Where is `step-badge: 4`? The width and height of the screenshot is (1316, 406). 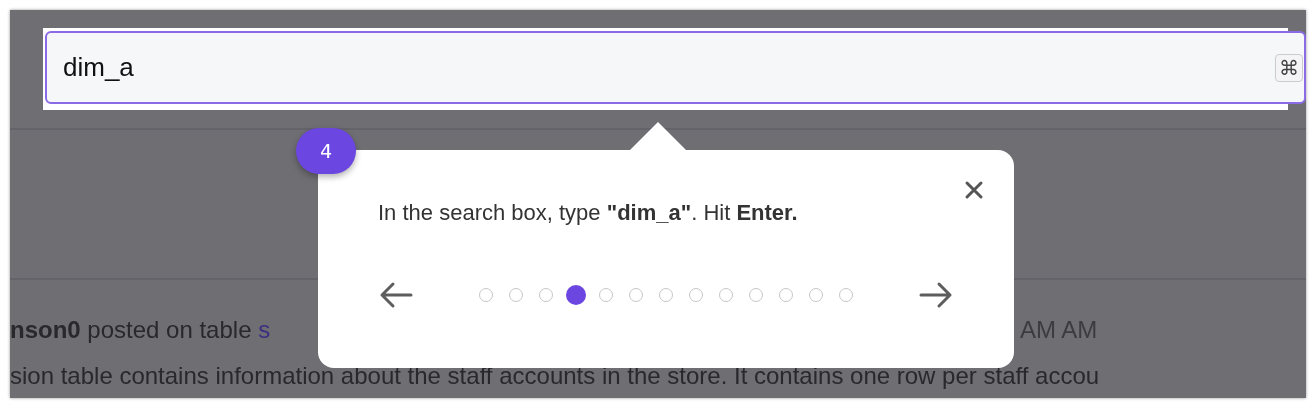 step-badge: 4 is located at coordinates (326, 151).